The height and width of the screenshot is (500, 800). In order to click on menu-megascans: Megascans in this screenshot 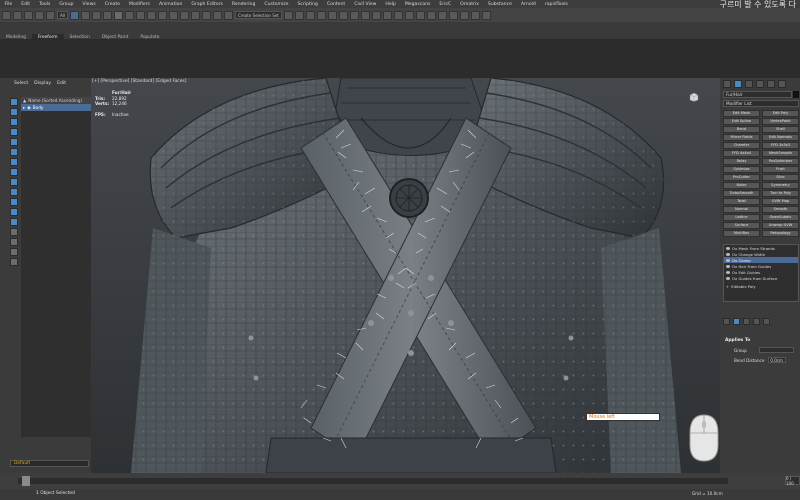, I will do `click(417, 4)`.